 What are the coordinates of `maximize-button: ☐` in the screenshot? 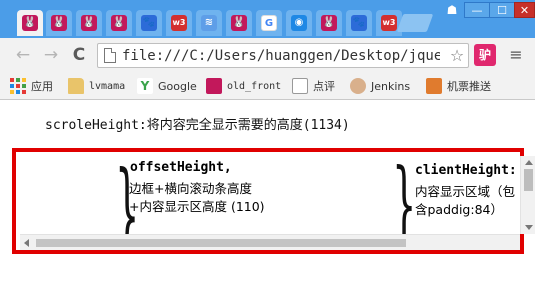 It's located at (502, 10).